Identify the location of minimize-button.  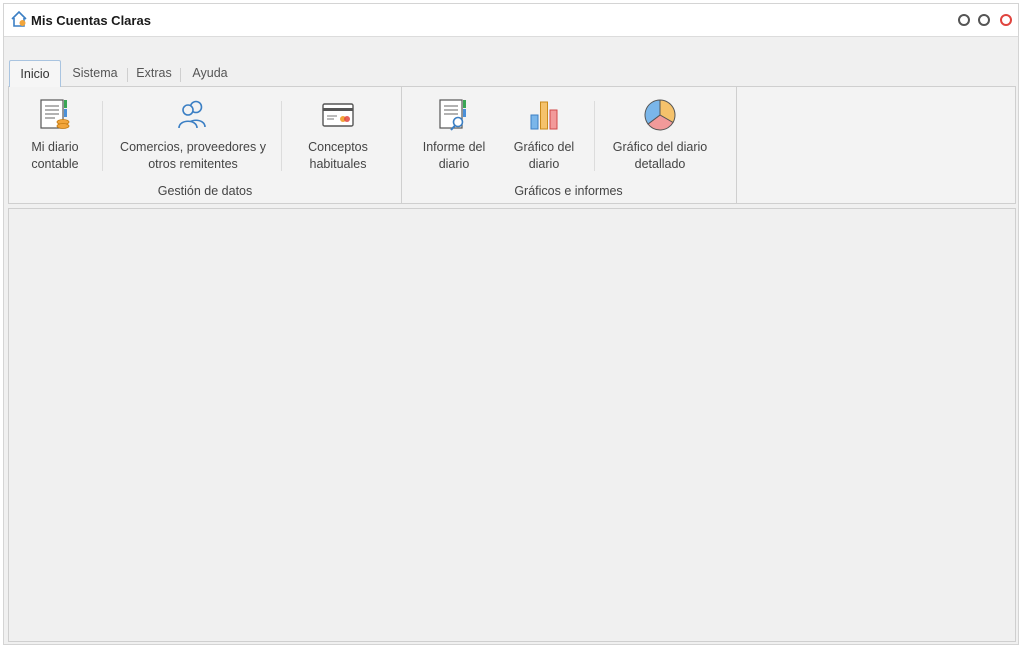
(964, 20).